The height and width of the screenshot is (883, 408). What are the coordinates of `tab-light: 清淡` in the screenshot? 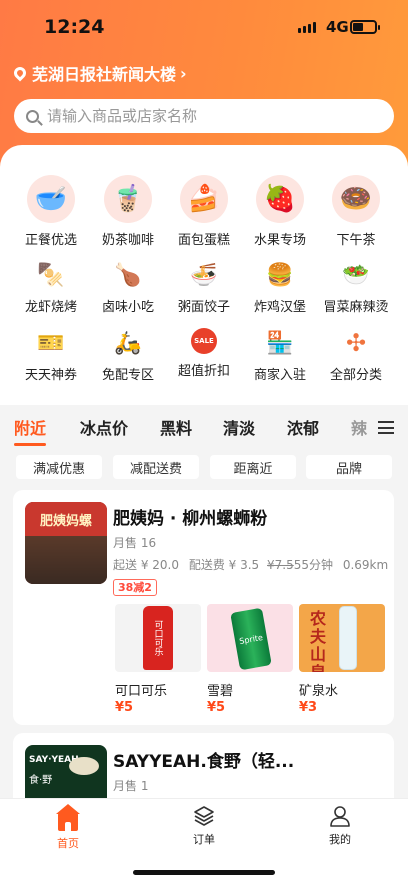 It's located at (239, 427).